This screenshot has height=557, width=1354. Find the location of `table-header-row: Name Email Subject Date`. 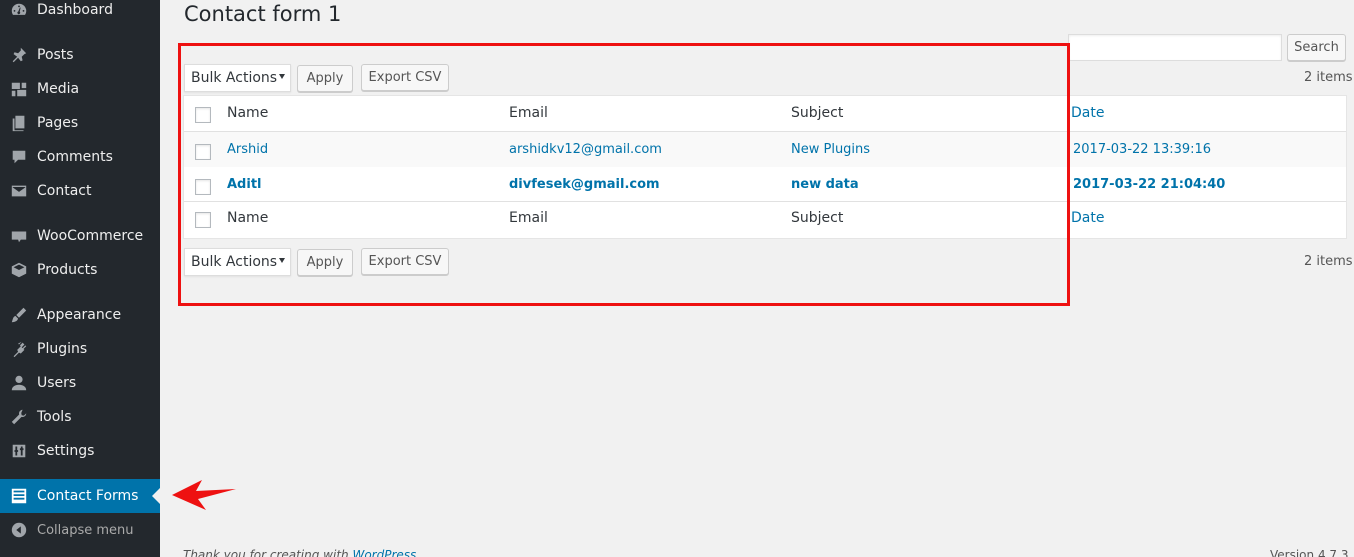

table-header-row: Name Email Subject Date is located at coordinates (765, 114).